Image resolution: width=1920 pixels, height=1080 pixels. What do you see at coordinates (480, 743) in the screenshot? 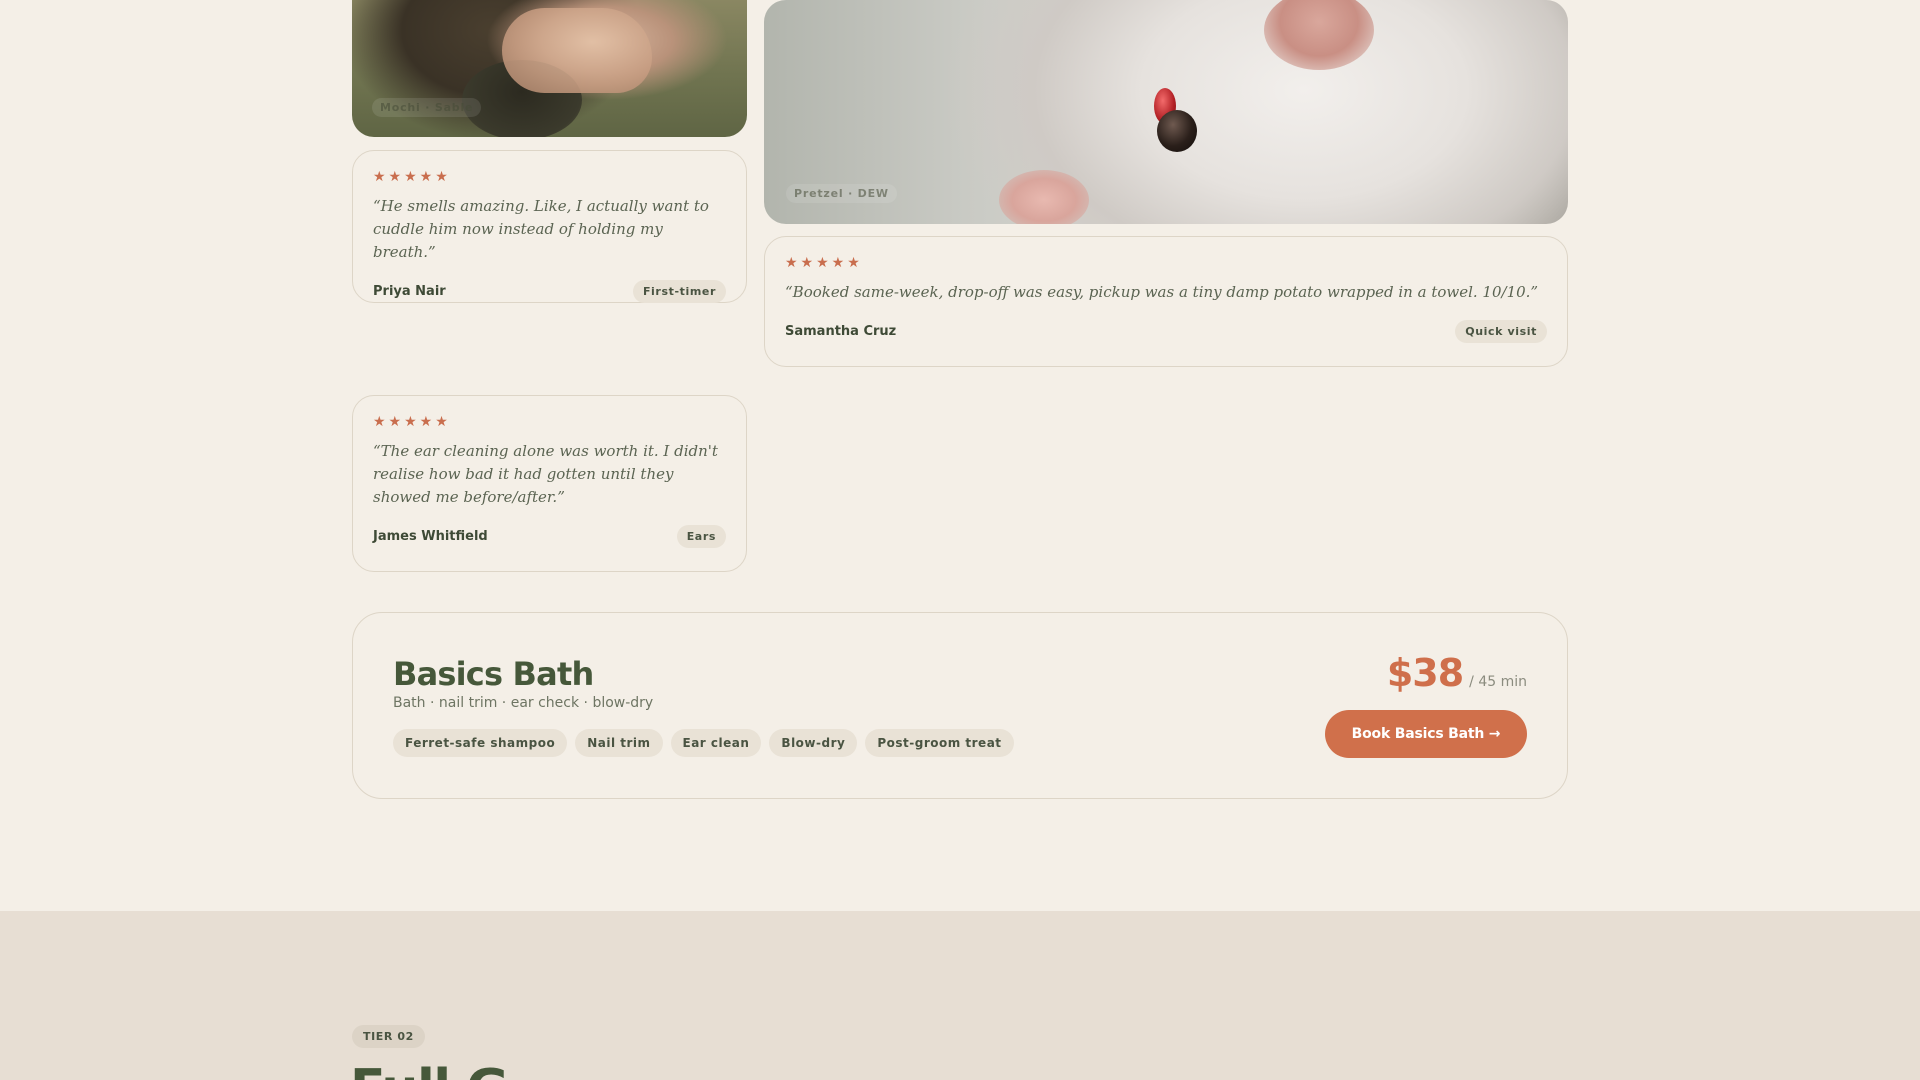
I see `feature-chip: Ferret-safe shampoo` at bounding box center [480, 743].